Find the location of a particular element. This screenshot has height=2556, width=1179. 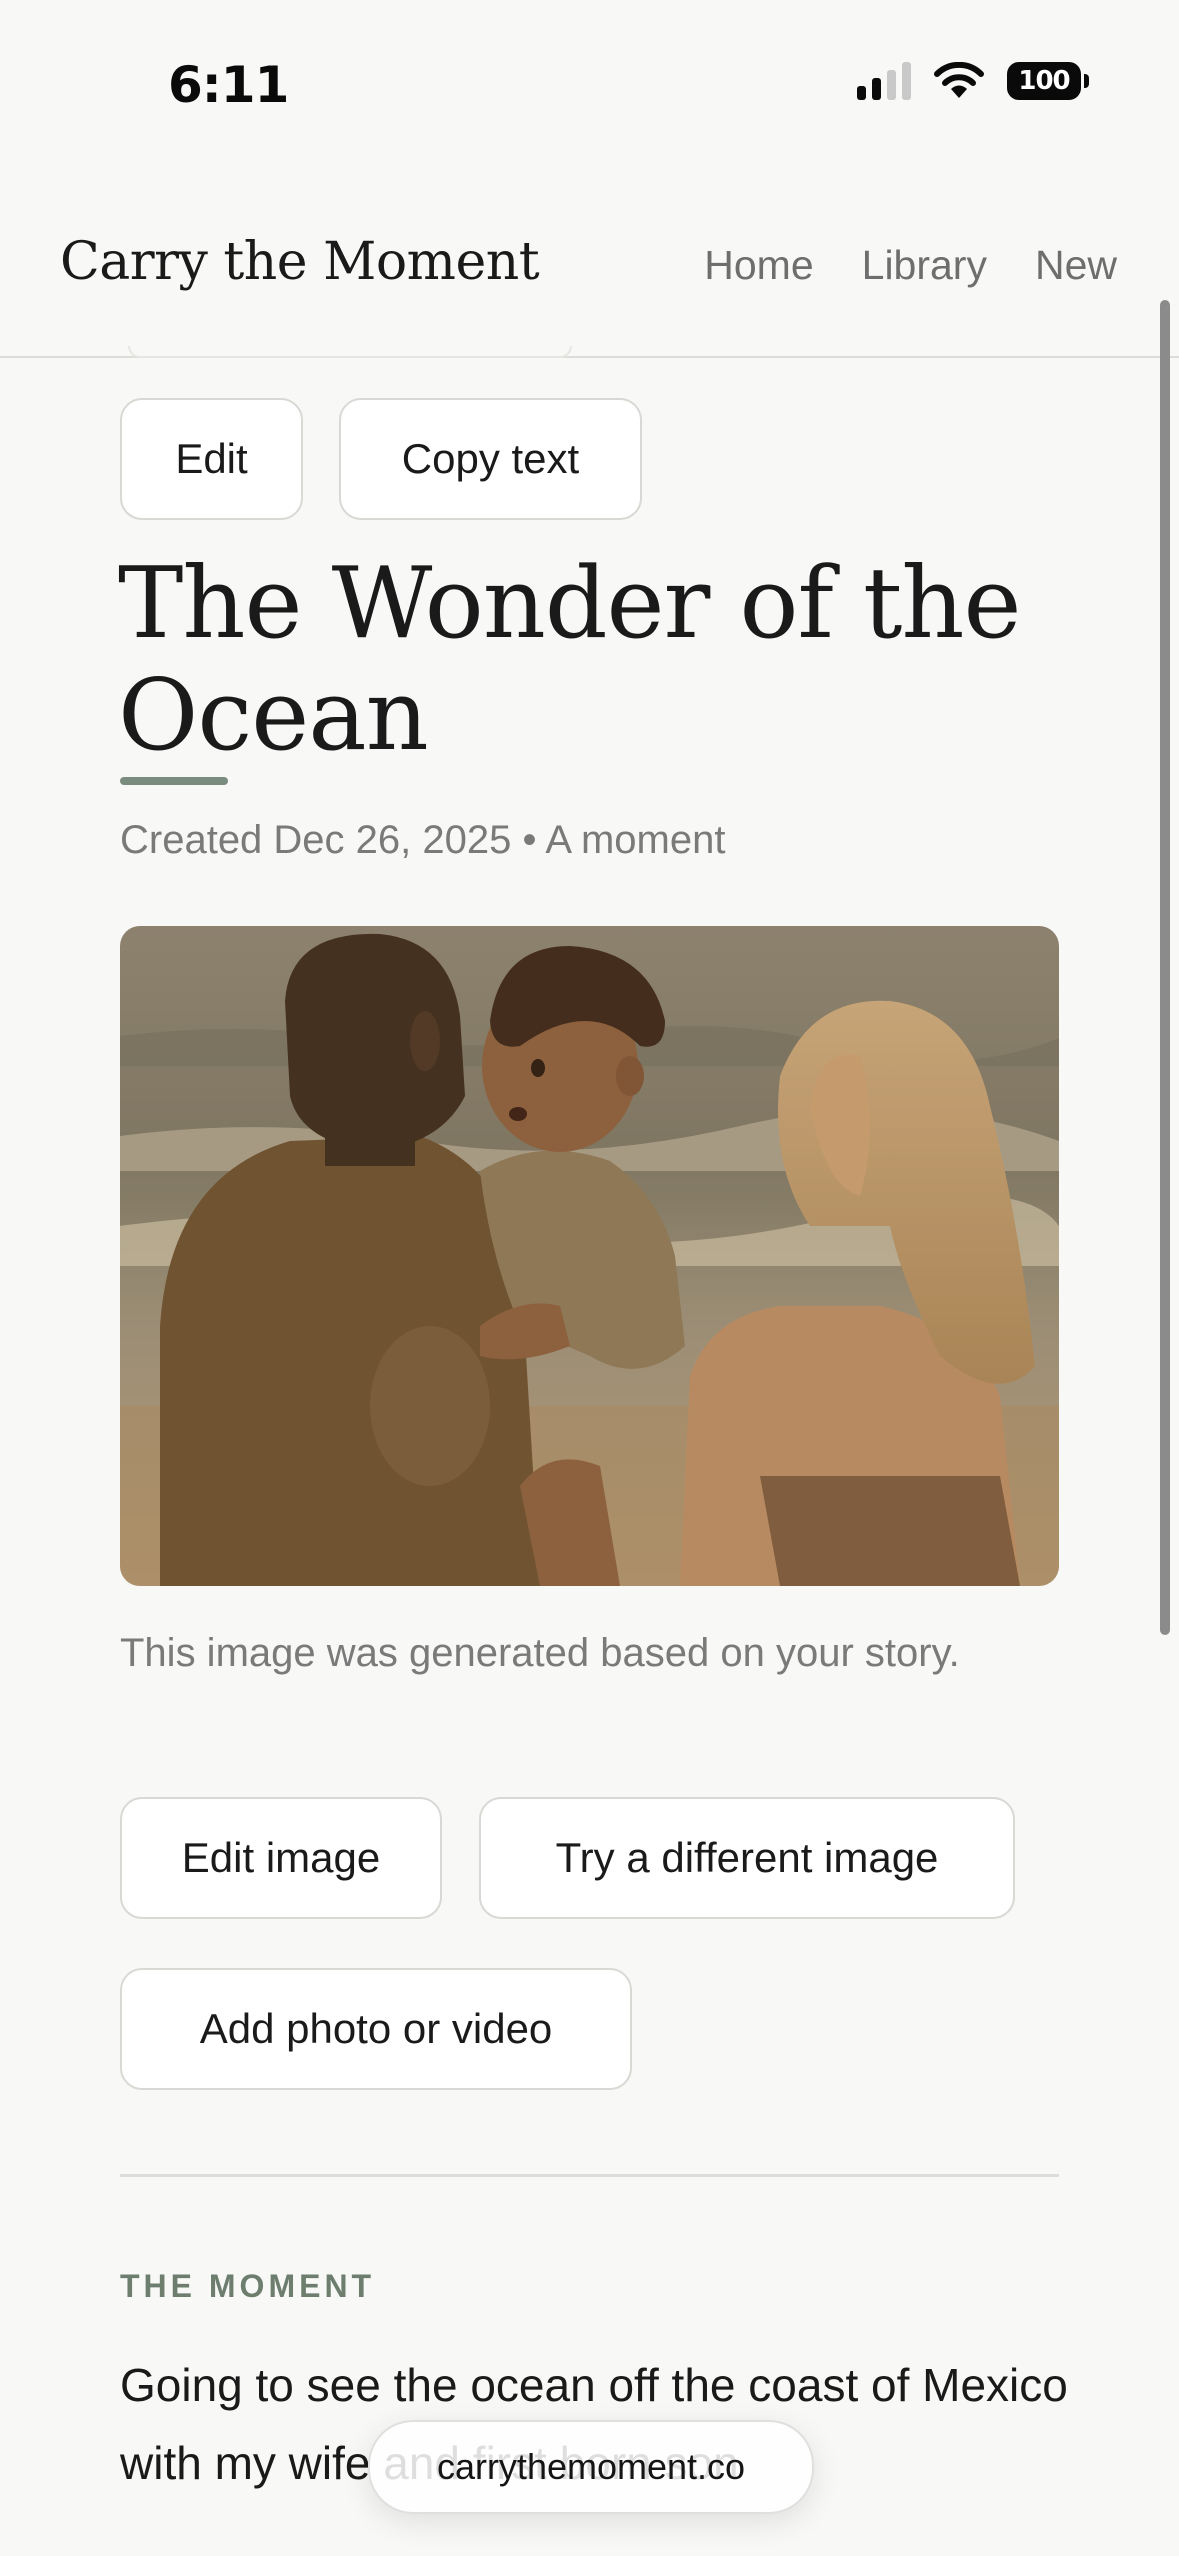

copy-text-button: Copy text is located at coordinates (490, 459).